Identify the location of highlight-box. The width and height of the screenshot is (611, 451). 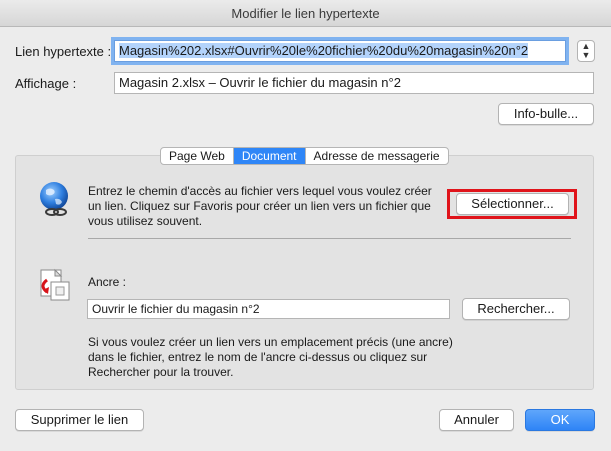
(512, 204).